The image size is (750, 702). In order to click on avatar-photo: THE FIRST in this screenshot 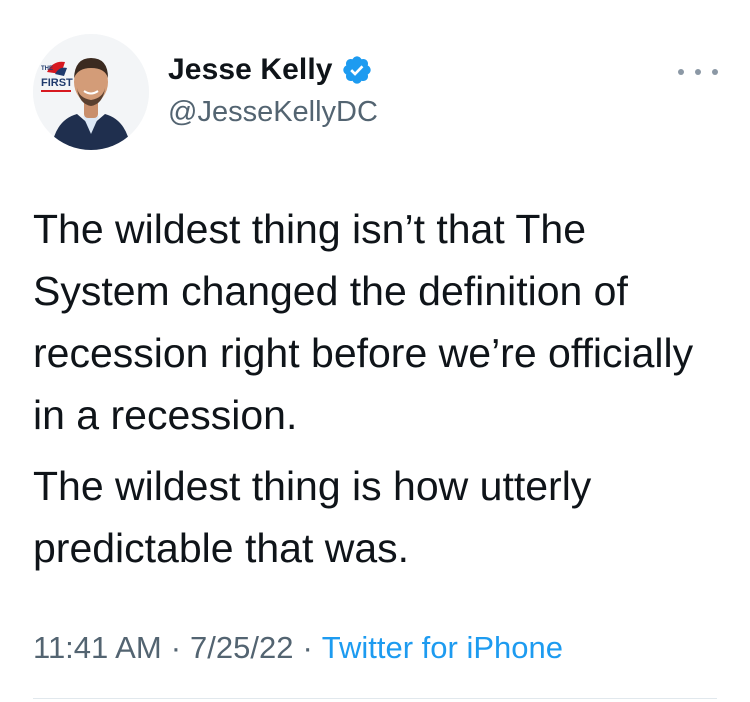, I will do `click(91, 92)`.